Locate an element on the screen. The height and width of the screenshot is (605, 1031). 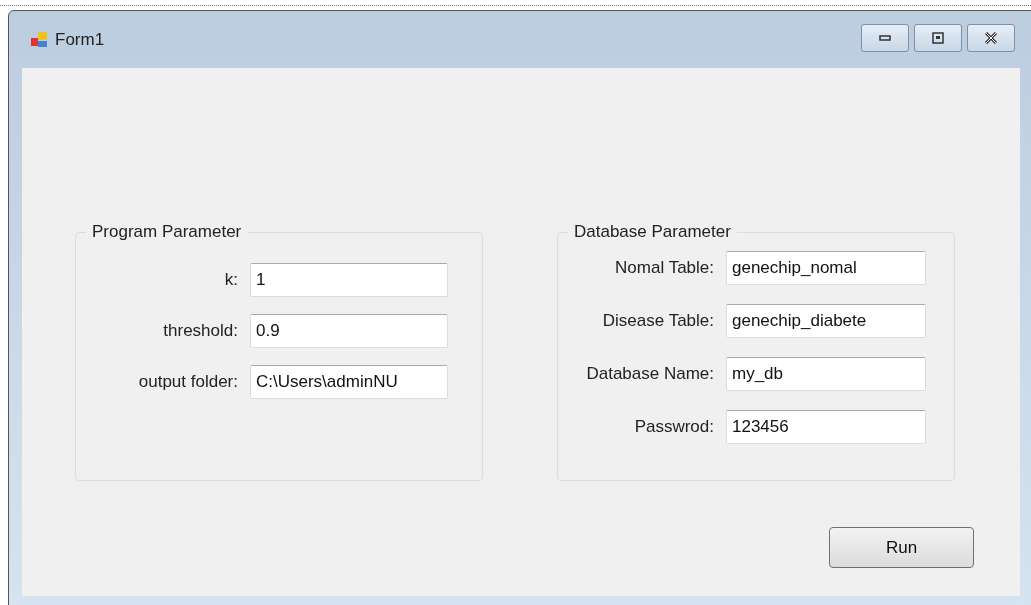
close-icon is located at coordinates (991, 37).